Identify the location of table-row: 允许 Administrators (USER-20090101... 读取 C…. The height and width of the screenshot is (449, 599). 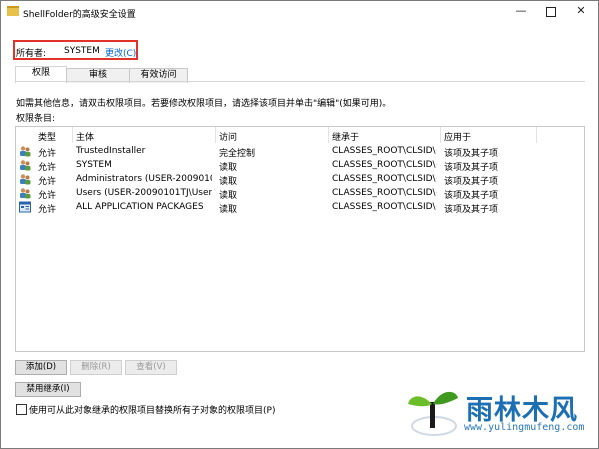
(300, 180).